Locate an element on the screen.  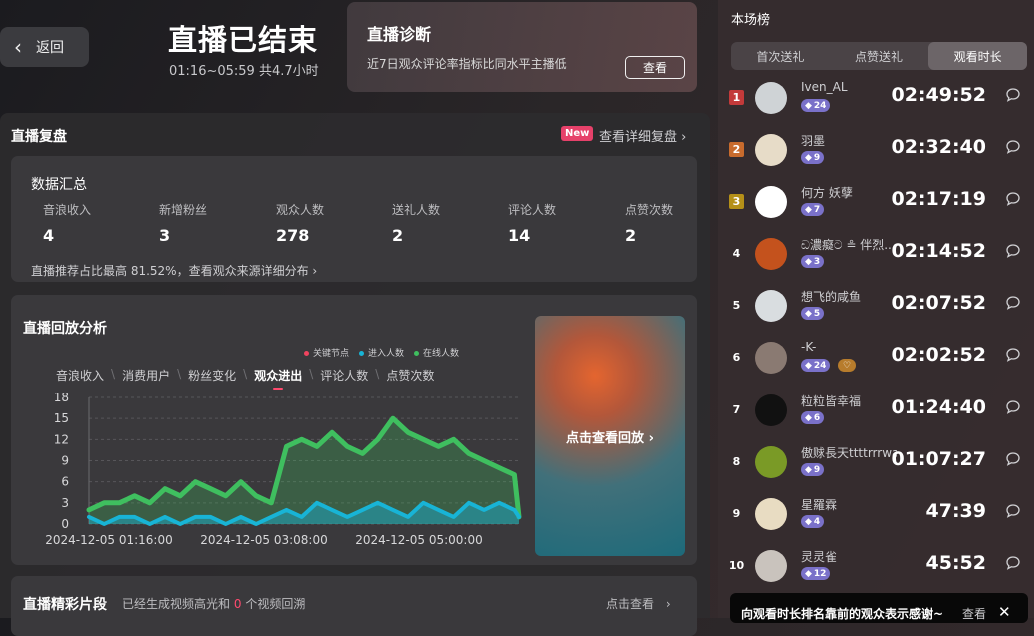
playback-video-thumbnail: 点击查看回放 › is located at coordinates (610, 436).